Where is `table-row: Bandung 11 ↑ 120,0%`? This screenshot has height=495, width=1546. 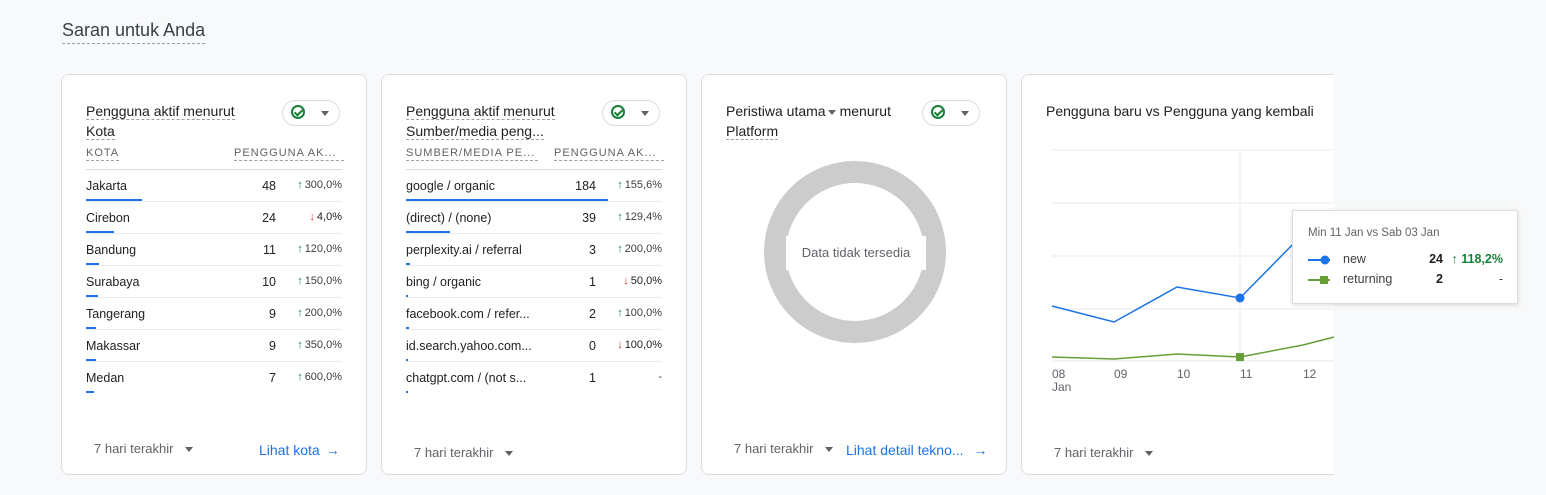 table-row: Bandung 11 ↑ 120,0% is located at coordinates (214, 249).